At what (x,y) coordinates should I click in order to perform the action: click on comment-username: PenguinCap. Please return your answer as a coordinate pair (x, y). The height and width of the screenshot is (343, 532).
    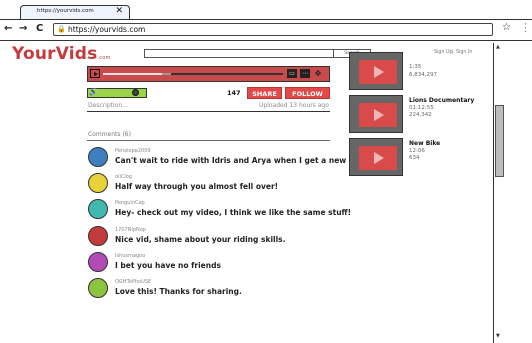
    Looking at the image, I should click on (130, 203).